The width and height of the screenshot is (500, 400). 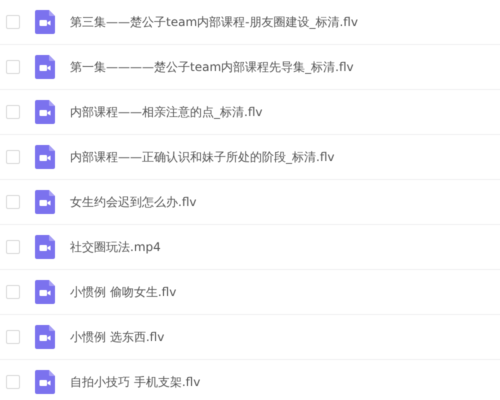 I want to click on file-name: 女生约会迟到怎么办.flv, so click(x=133, y=202).